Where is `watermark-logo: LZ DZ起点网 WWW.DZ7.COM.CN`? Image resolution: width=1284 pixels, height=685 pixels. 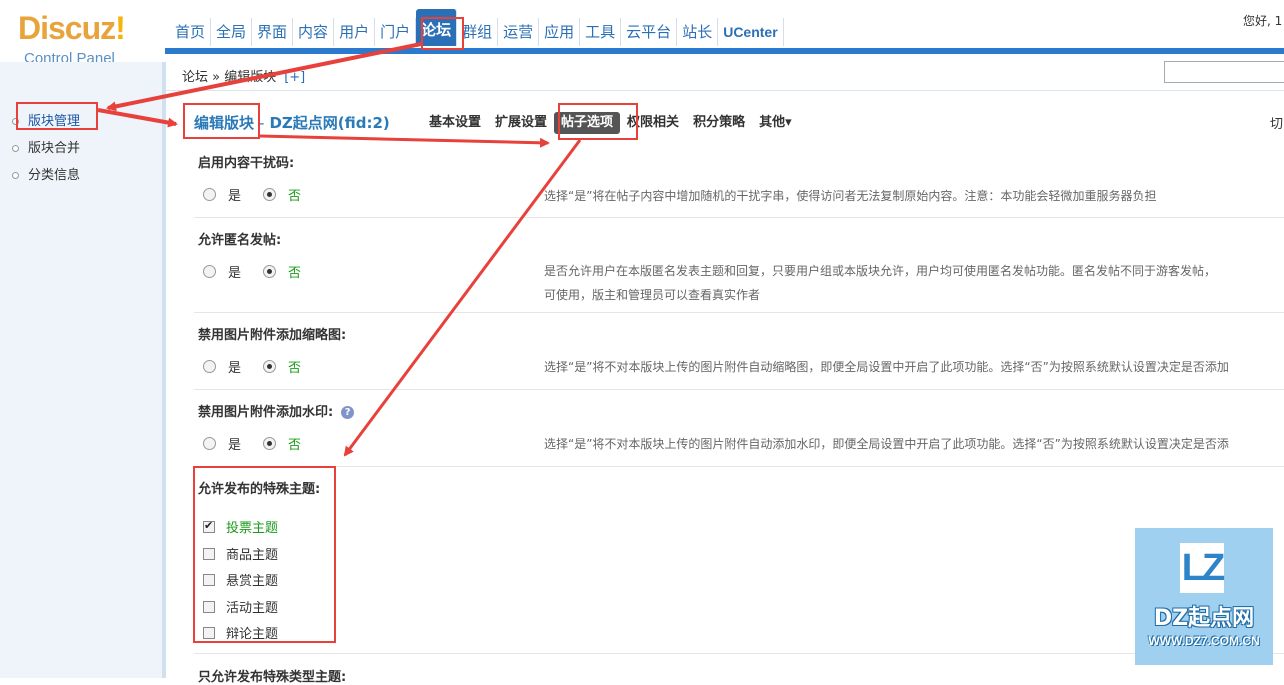
watermark-logo: LZ DZ起点网 WWW.DZ7.COM.CN is located at coordinates (1204, 596).